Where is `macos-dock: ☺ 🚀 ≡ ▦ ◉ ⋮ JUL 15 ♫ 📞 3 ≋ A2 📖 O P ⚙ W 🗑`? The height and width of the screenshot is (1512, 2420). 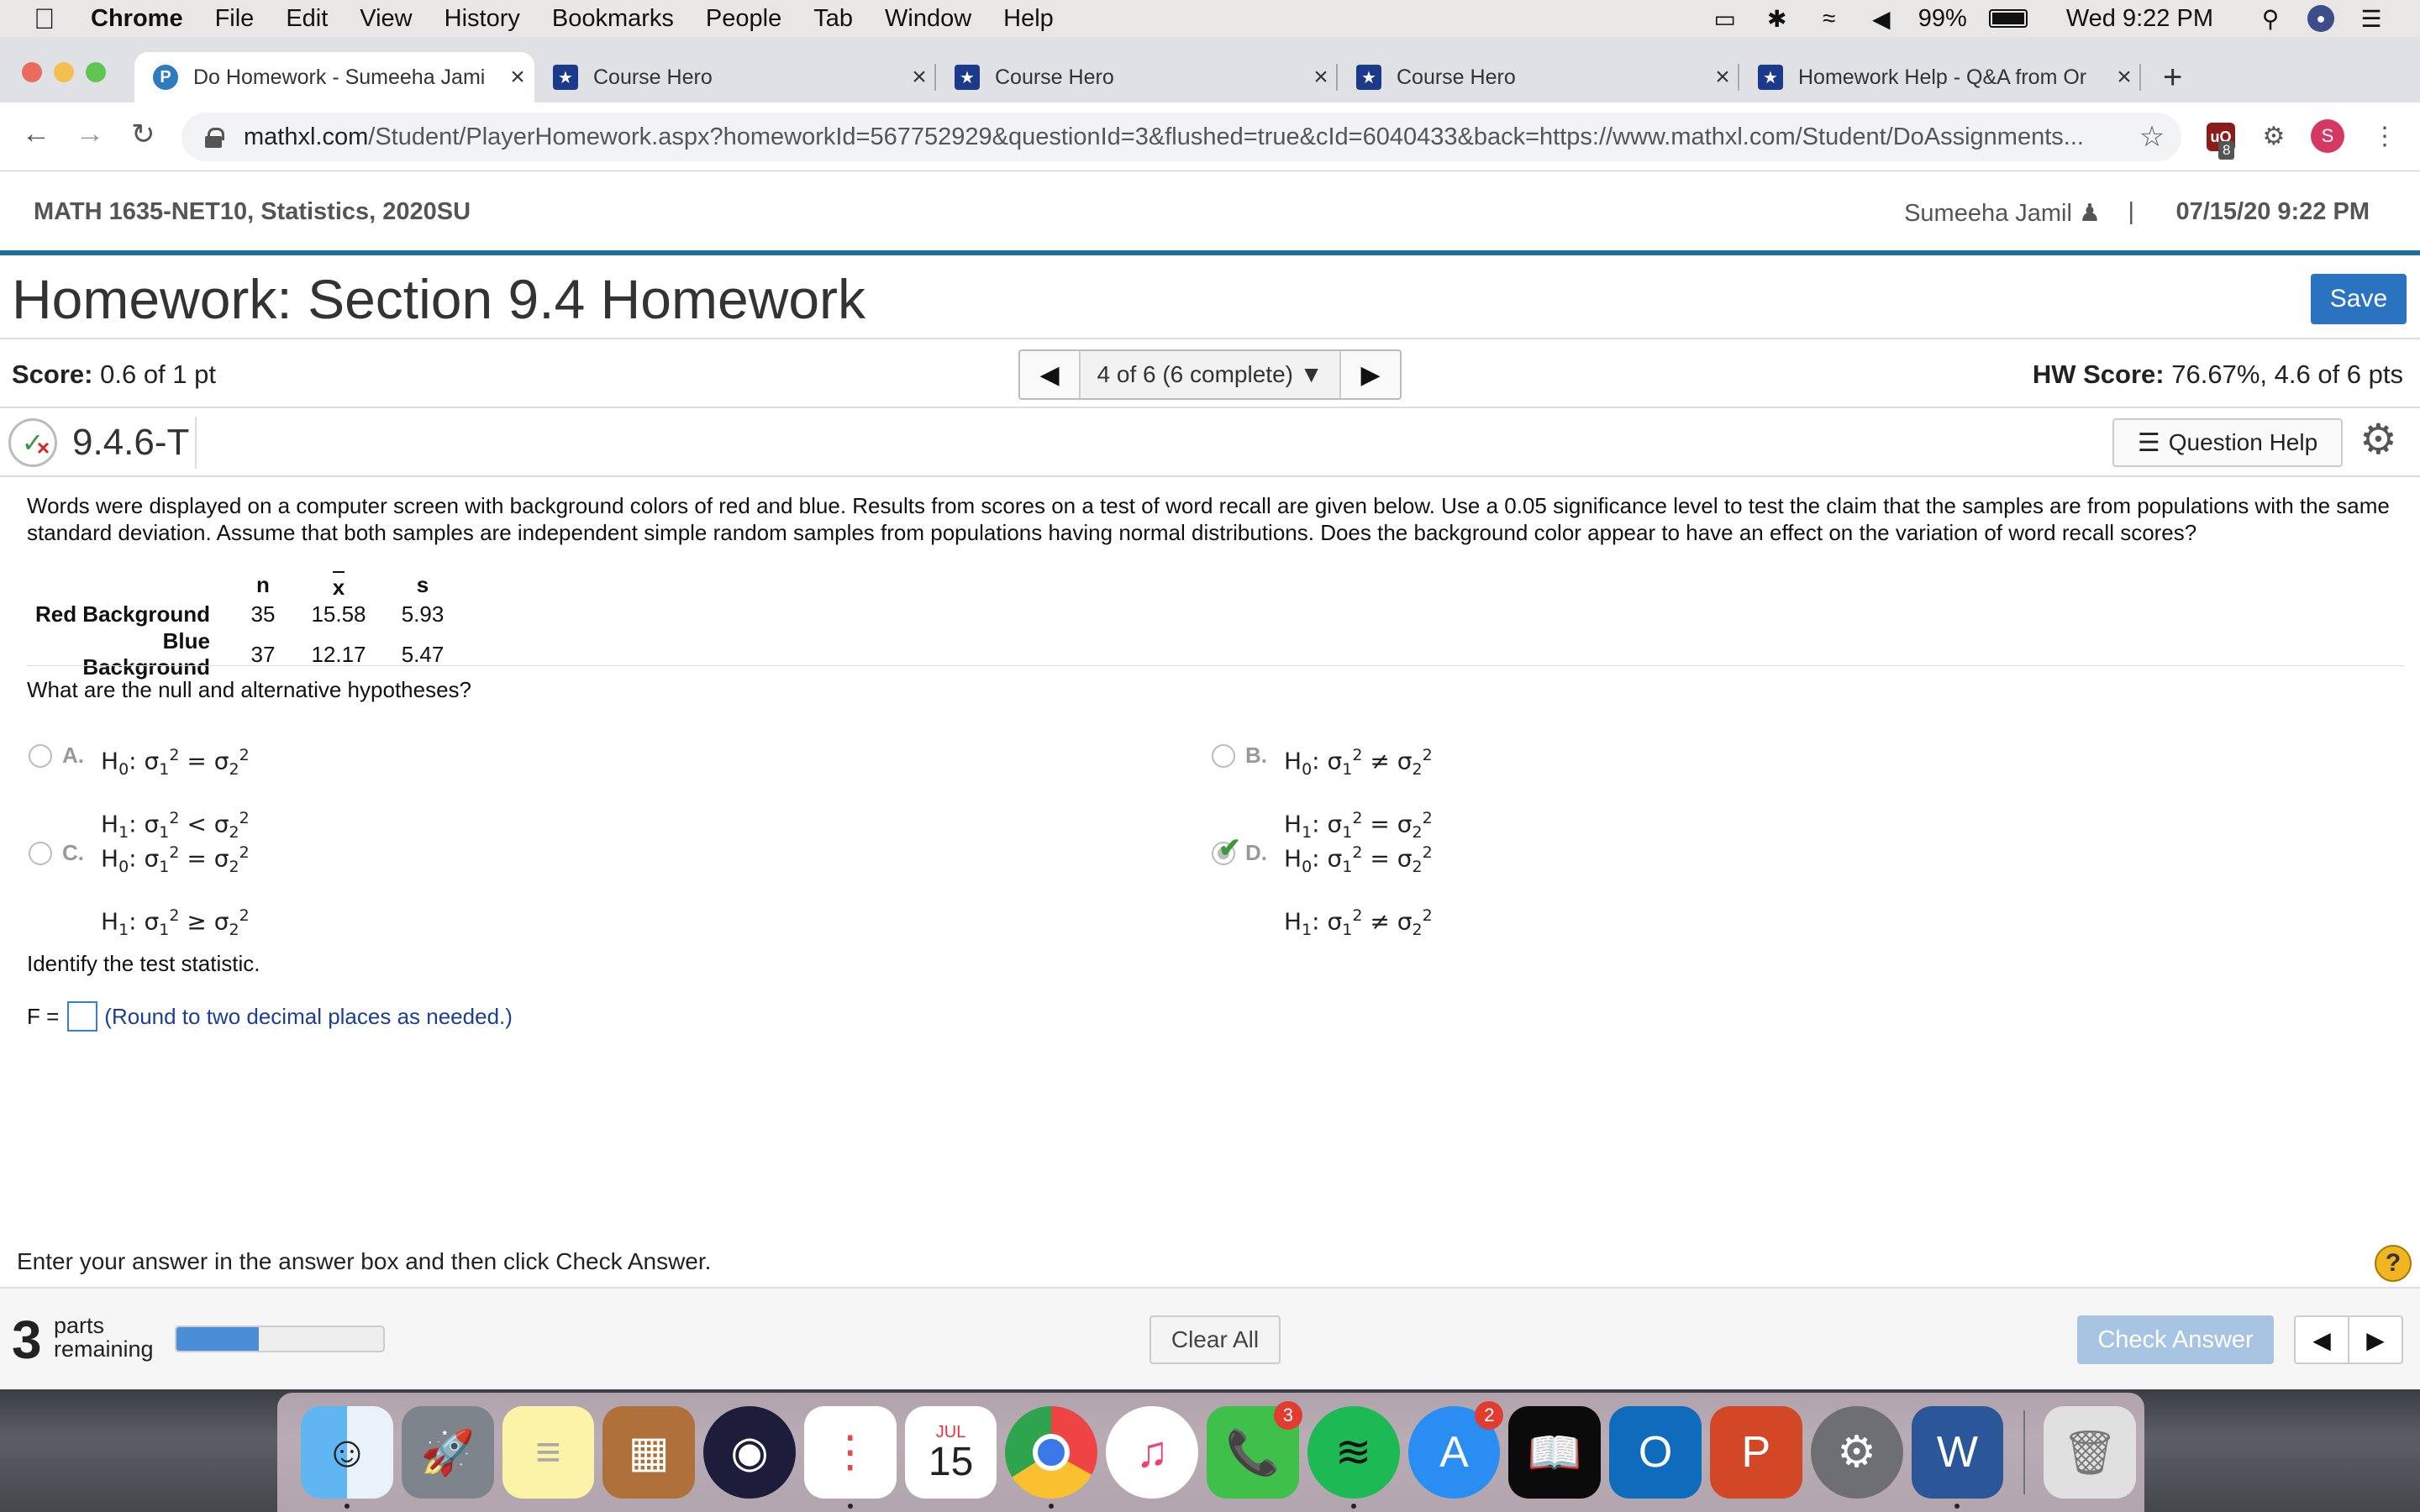
macos-dock: ☺ 🚀 ≡ ▦ ◉ ⋮ JUL 15 ♫ 📞 3 ≋ A2 📖 O P ⚙ W 🗑 is located at coordinates (1210, 1452).